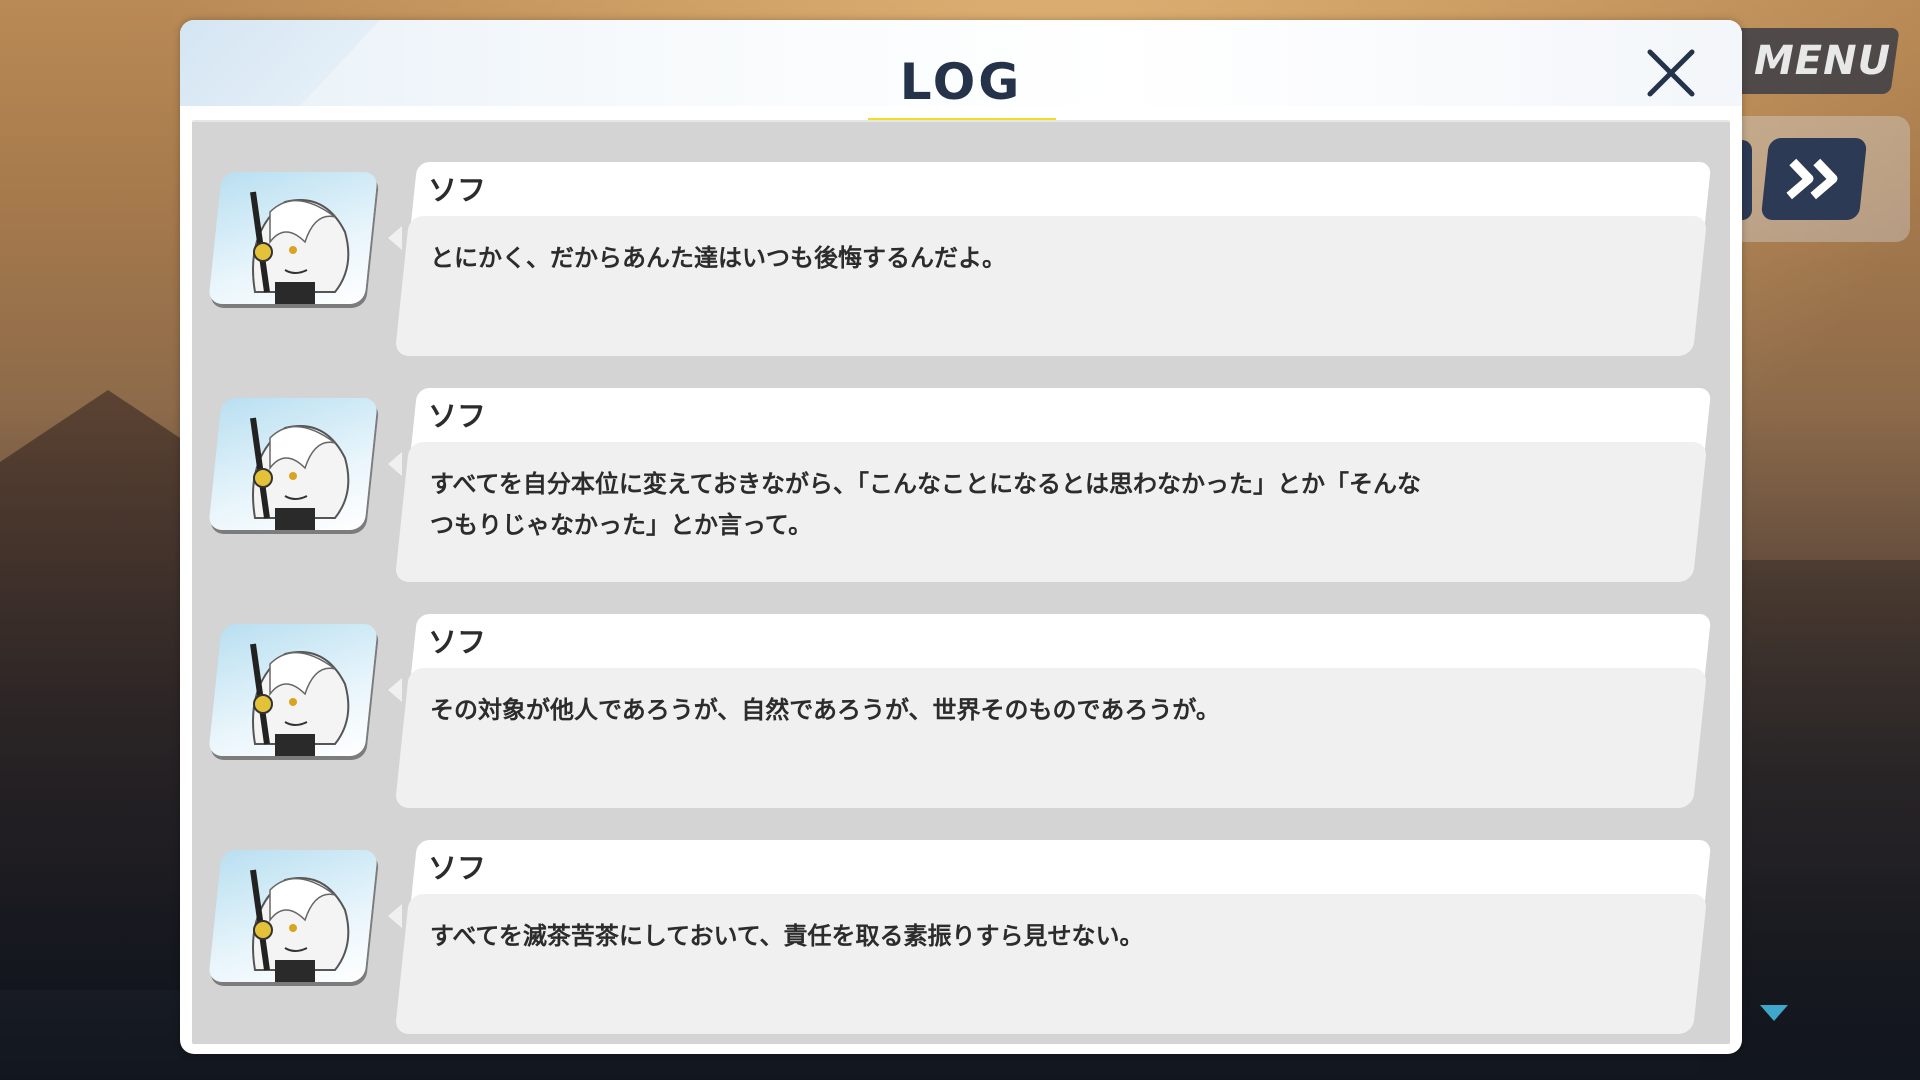 This screenshot has width=1920, height=1080. What do you see at coordinates (961, 82) in the screenshot?
I see `page-title: LOG` at bounding box center [961, 82].